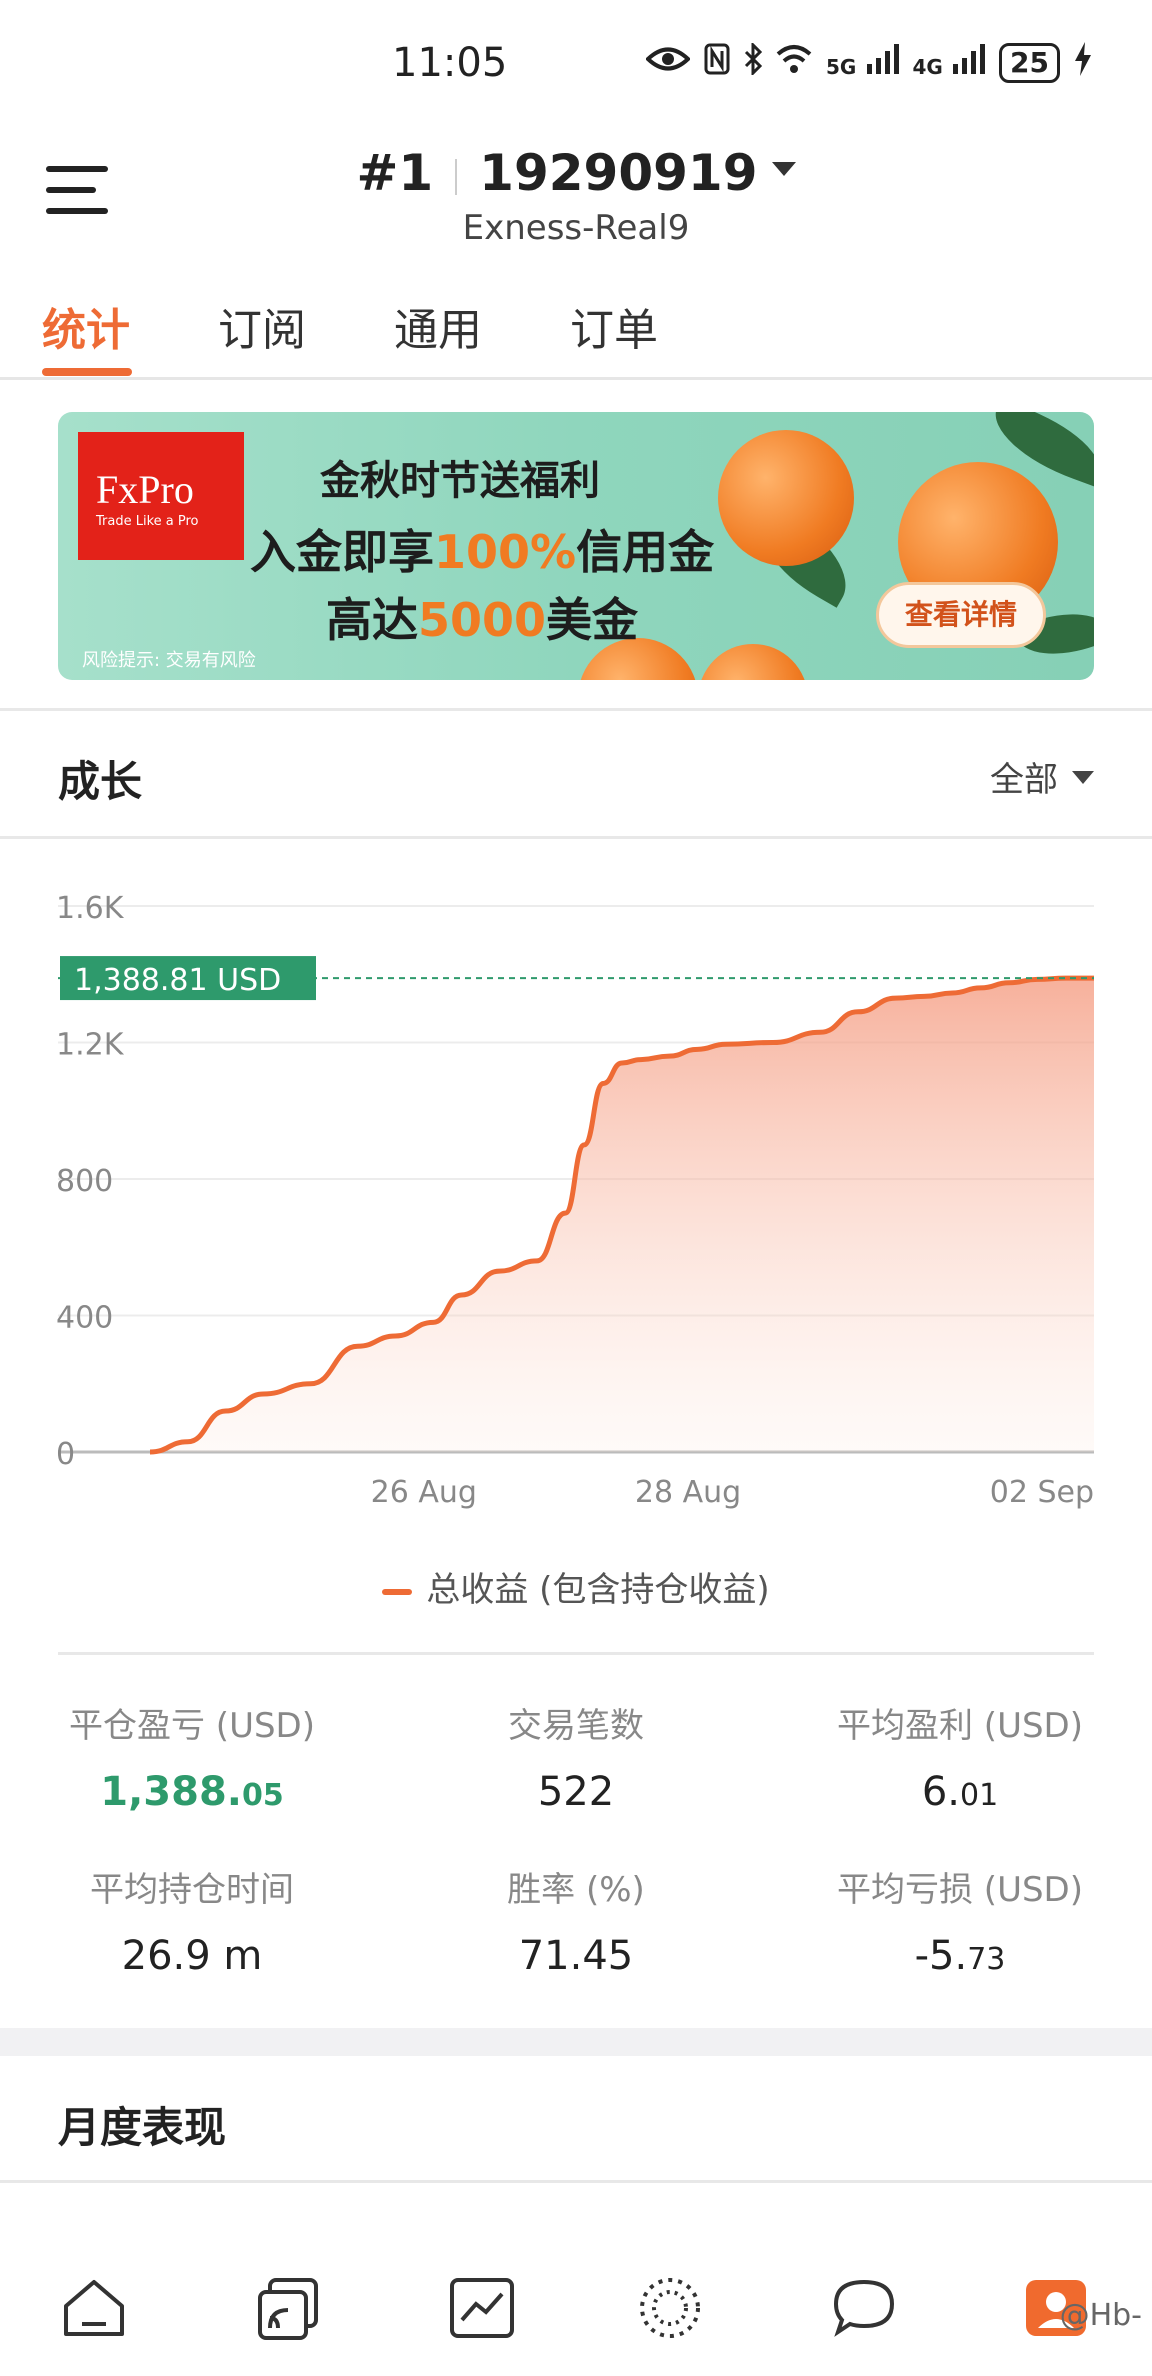 The width and height of the screenshot is (1152, 2376). I want to click on account-number: 19290919, so click(618, 173).